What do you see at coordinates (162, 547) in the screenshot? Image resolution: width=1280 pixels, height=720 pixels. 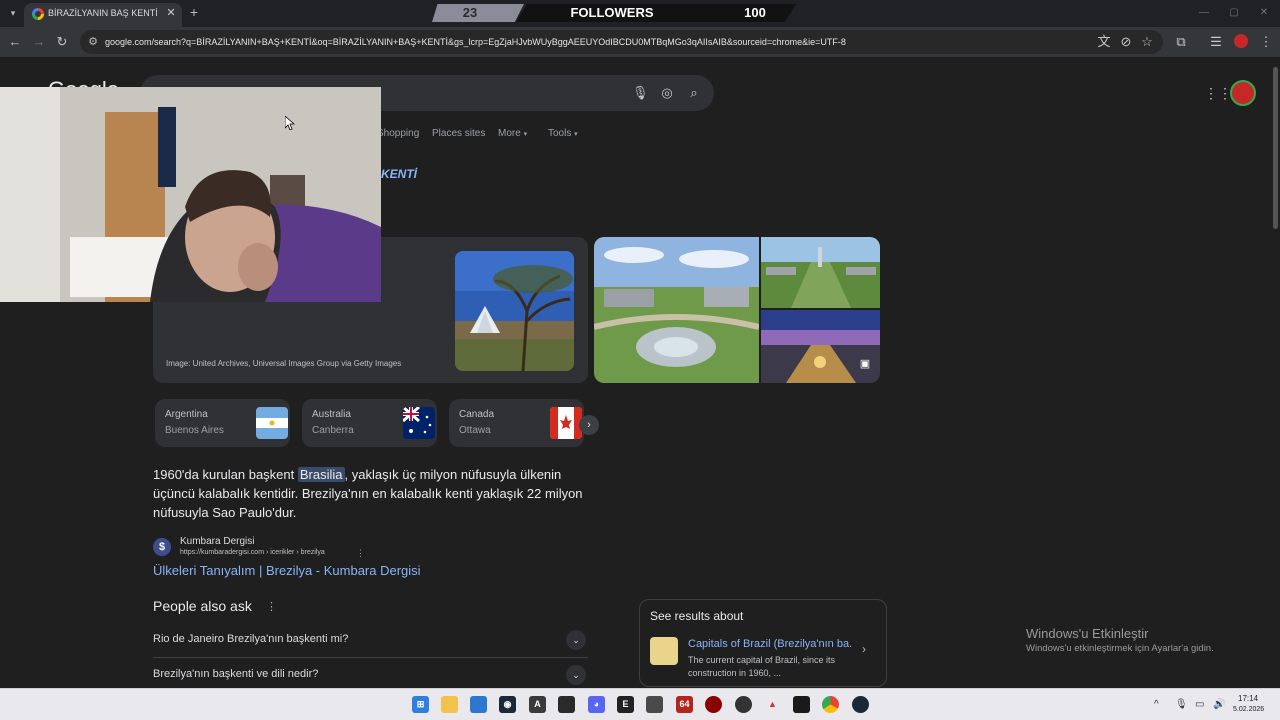 I see `source-favicon-icon: $` at bounding box center [162, 547].